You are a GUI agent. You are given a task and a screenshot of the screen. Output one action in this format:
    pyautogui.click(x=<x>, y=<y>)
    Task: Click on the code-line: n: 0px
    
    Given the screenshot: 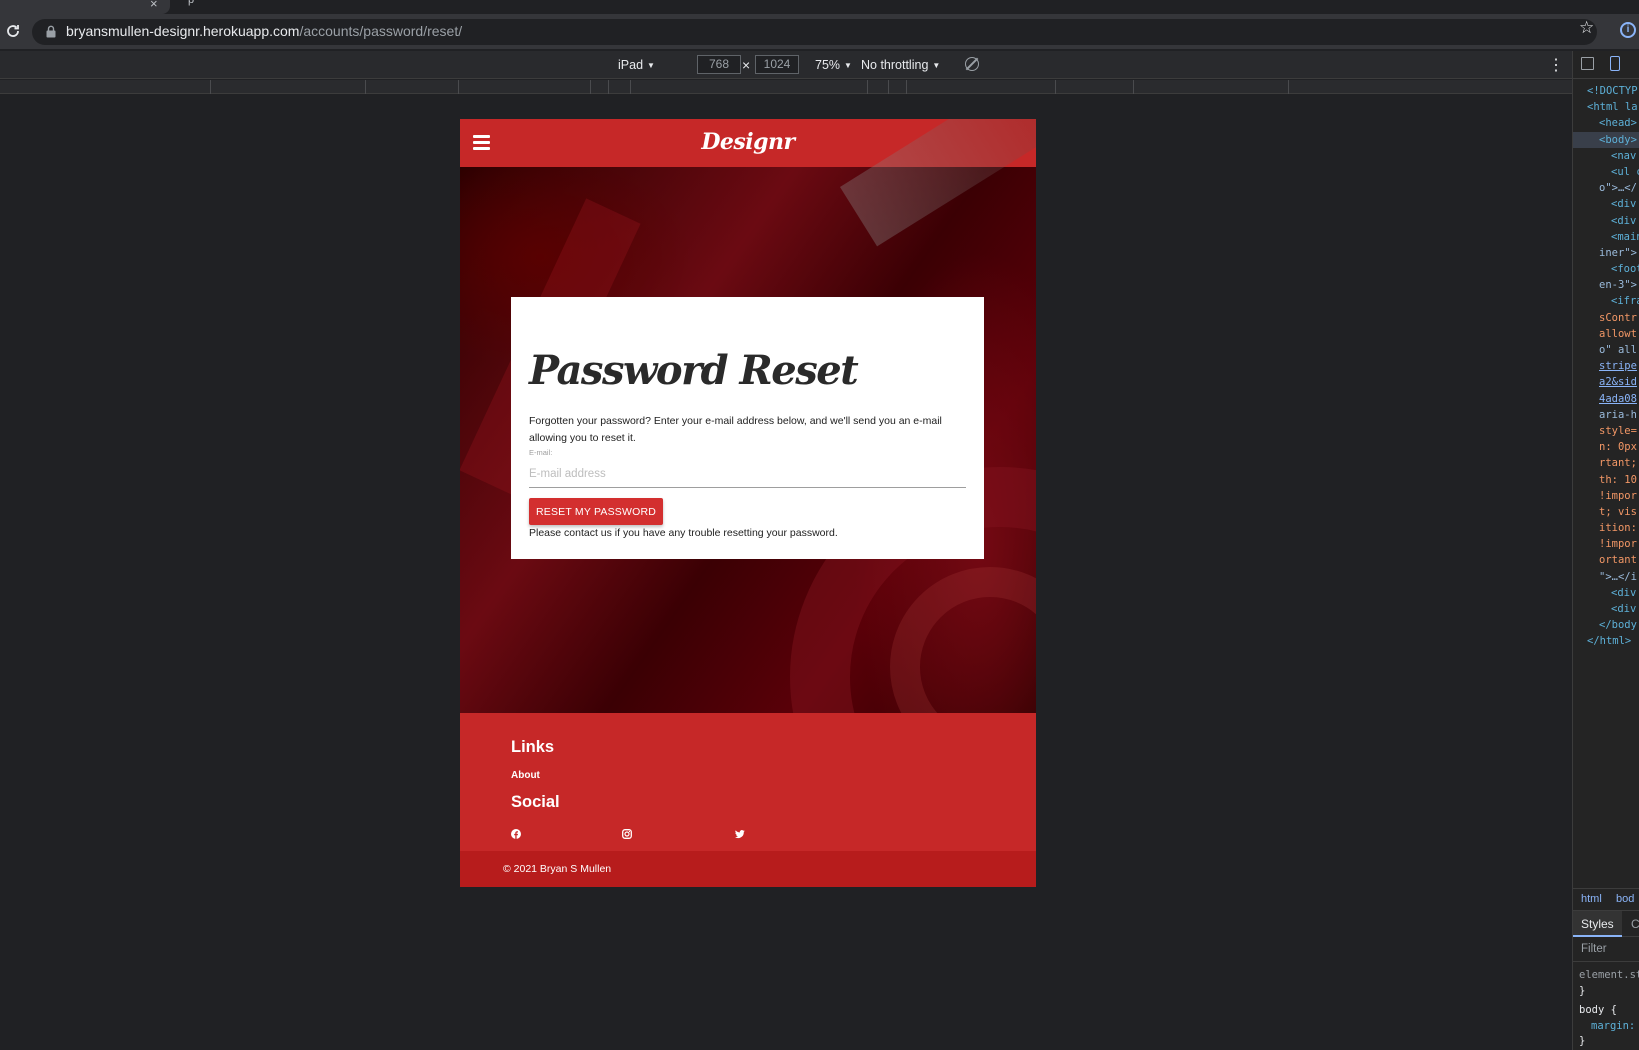 What is the action you would take?
    pyautogui.click(x=1618, y=447)
    